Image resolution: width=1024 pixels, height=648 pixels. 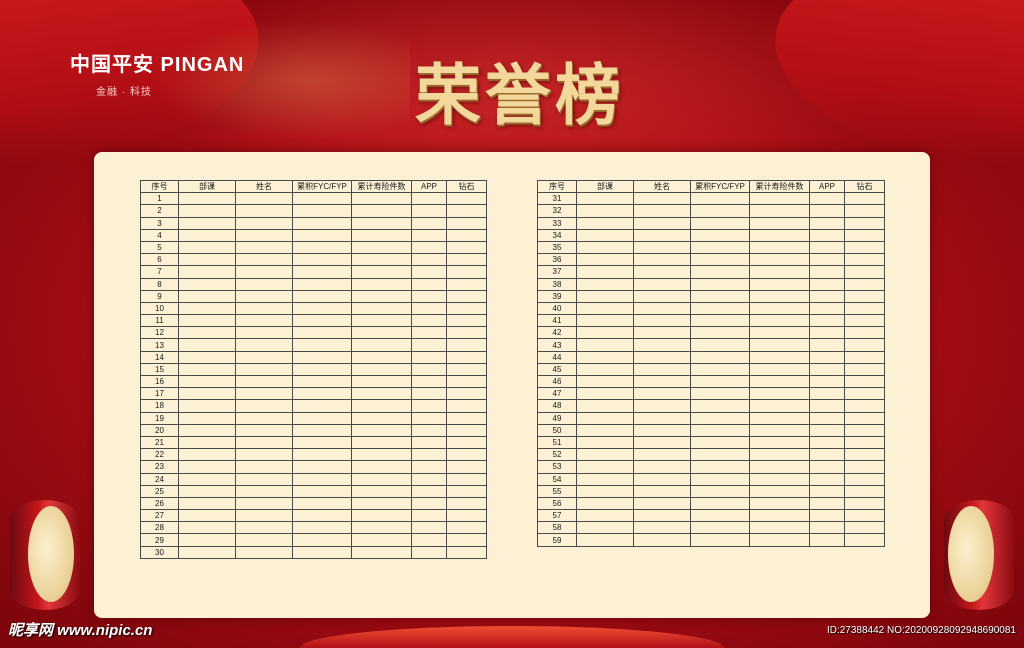 I want to click on row-number: 5, so click(x=159, y=247).